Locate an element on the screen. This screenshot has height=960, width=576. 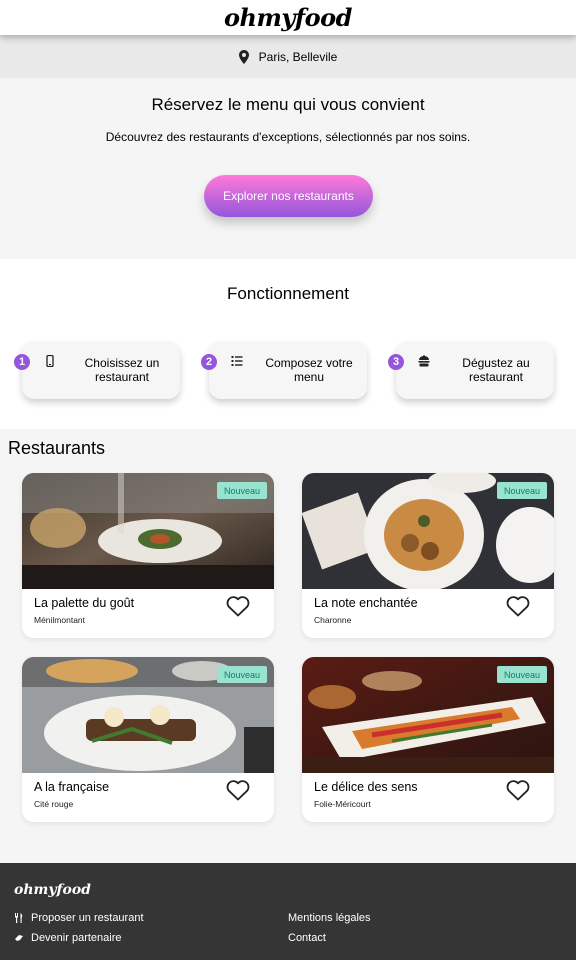
top-header: ohmyfood is located at coordinates (288, 17).